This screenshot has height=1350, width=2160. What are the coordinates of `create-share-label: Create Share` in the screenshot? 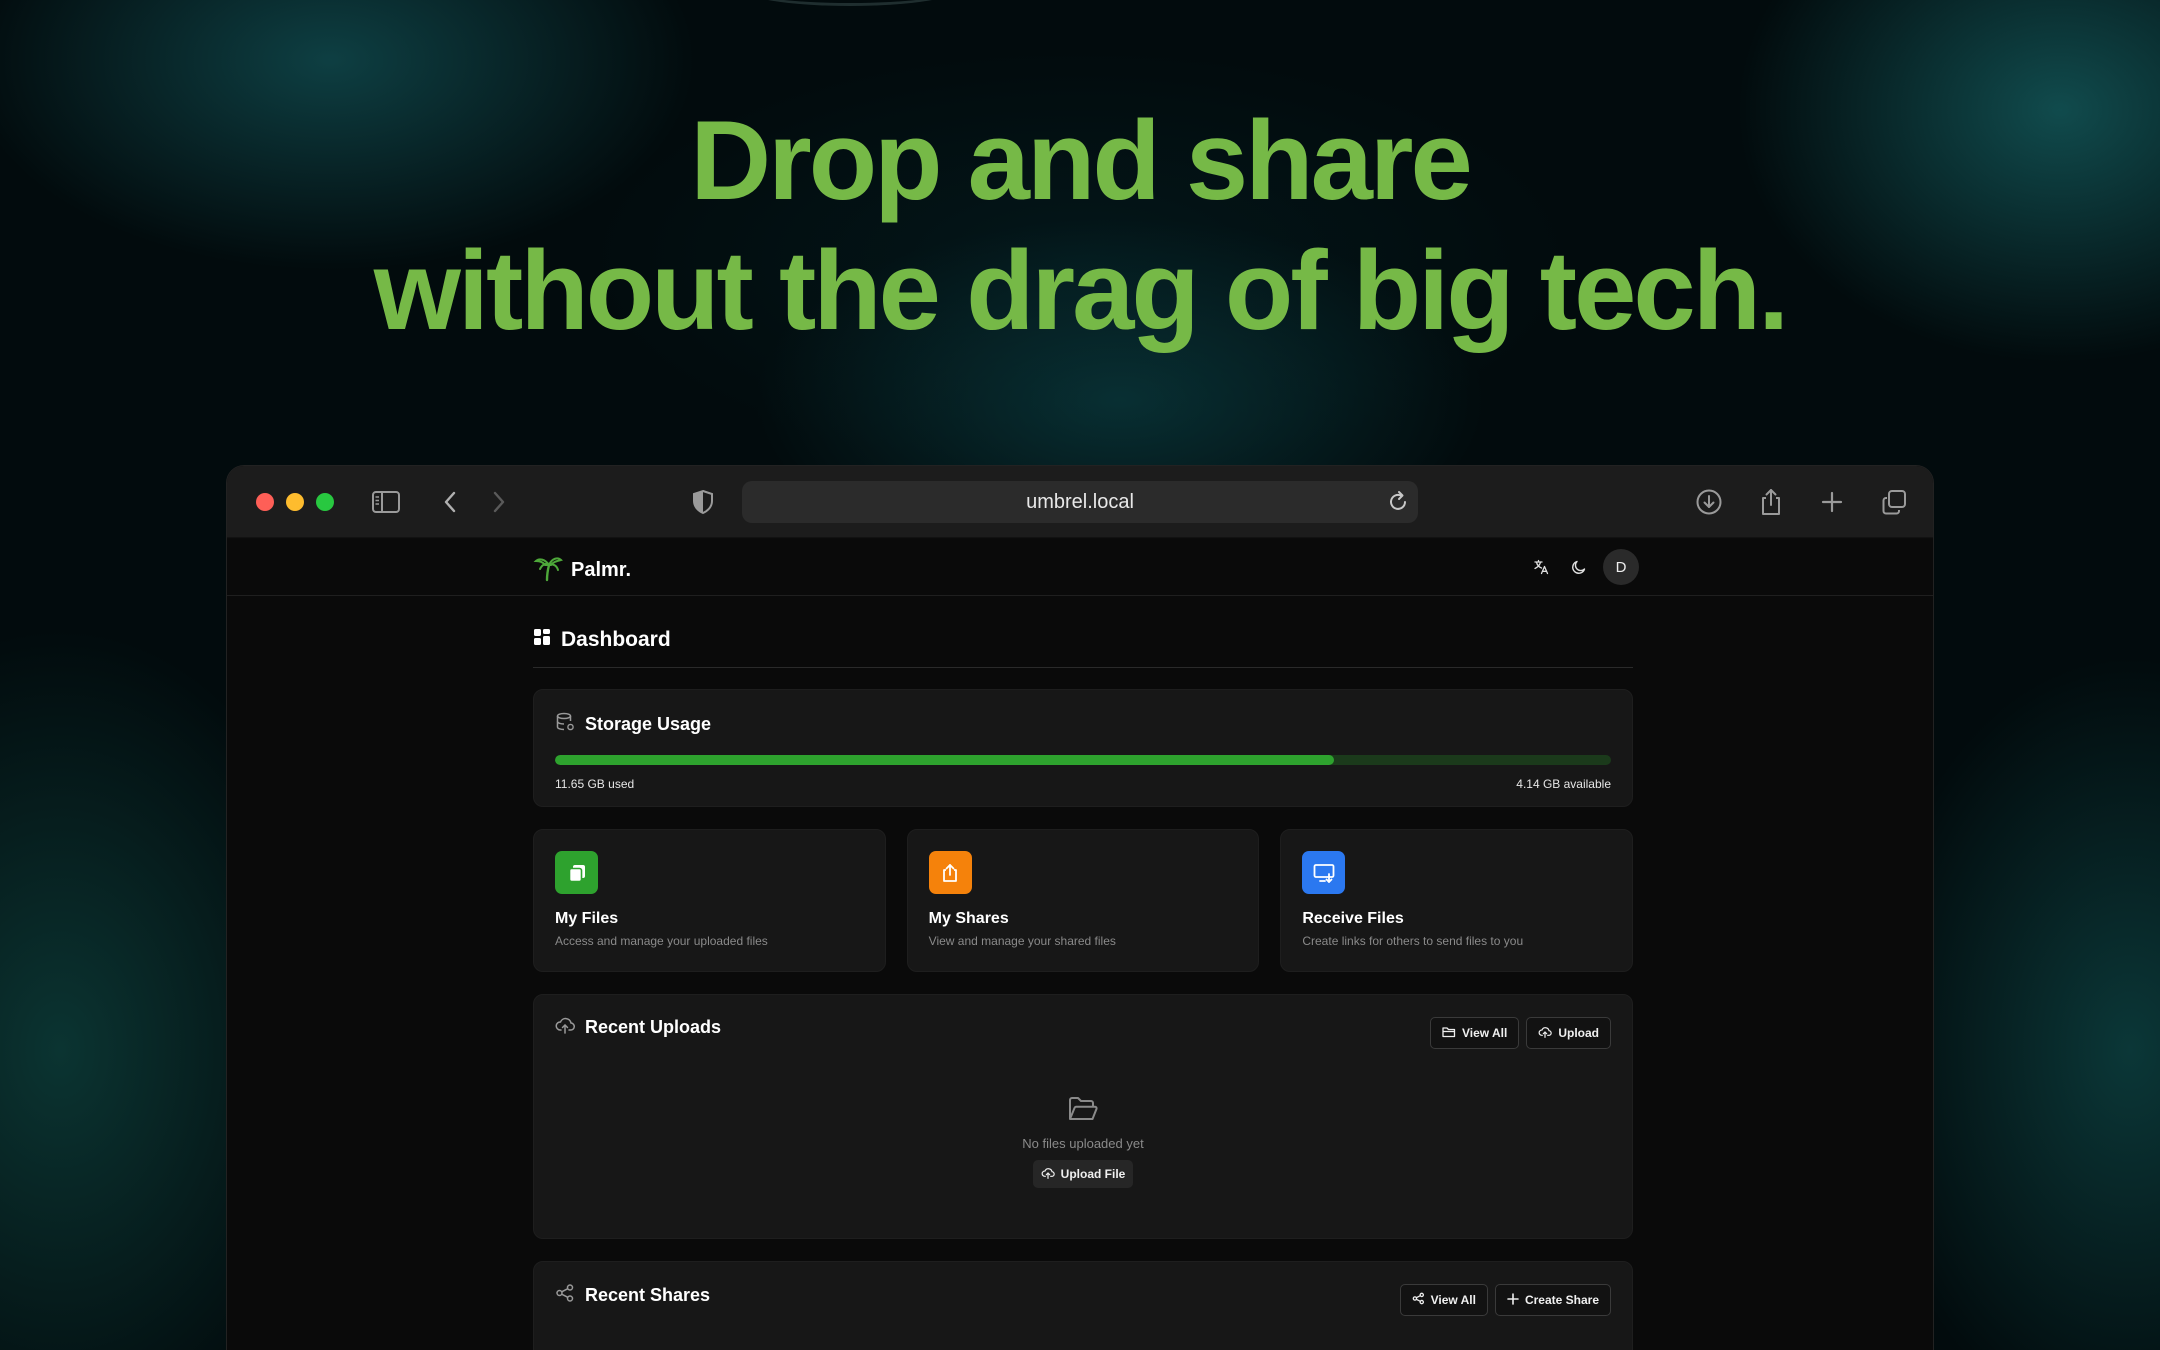 It's located at (1561, 1300).